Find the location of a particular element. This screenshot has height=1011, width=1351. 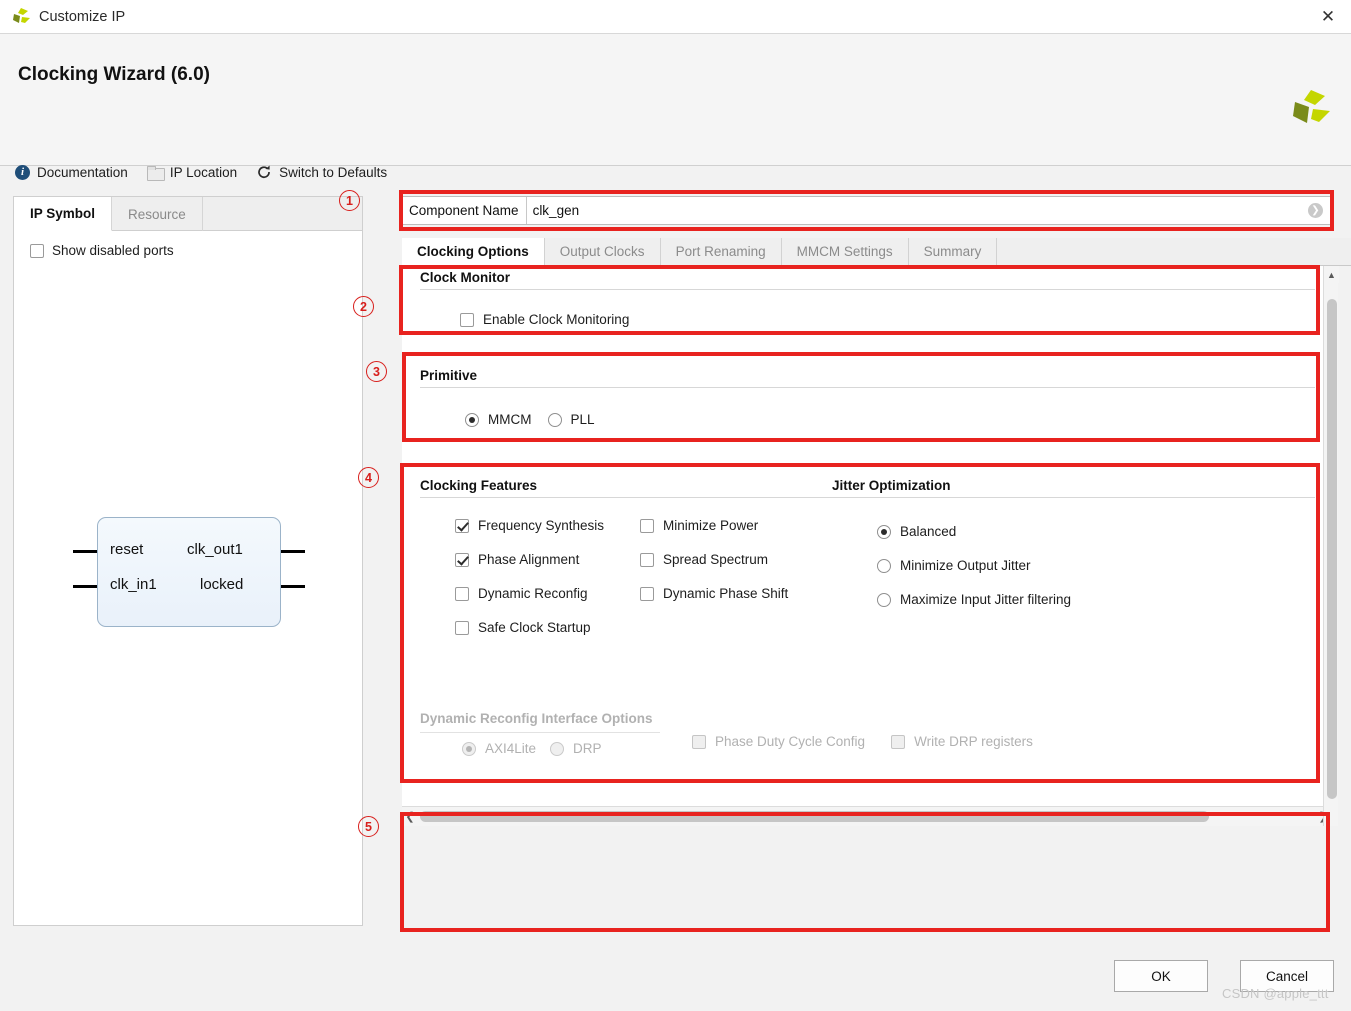

spread-spectrum-label: Spread Spectrum is located at coordinates (716, 559).